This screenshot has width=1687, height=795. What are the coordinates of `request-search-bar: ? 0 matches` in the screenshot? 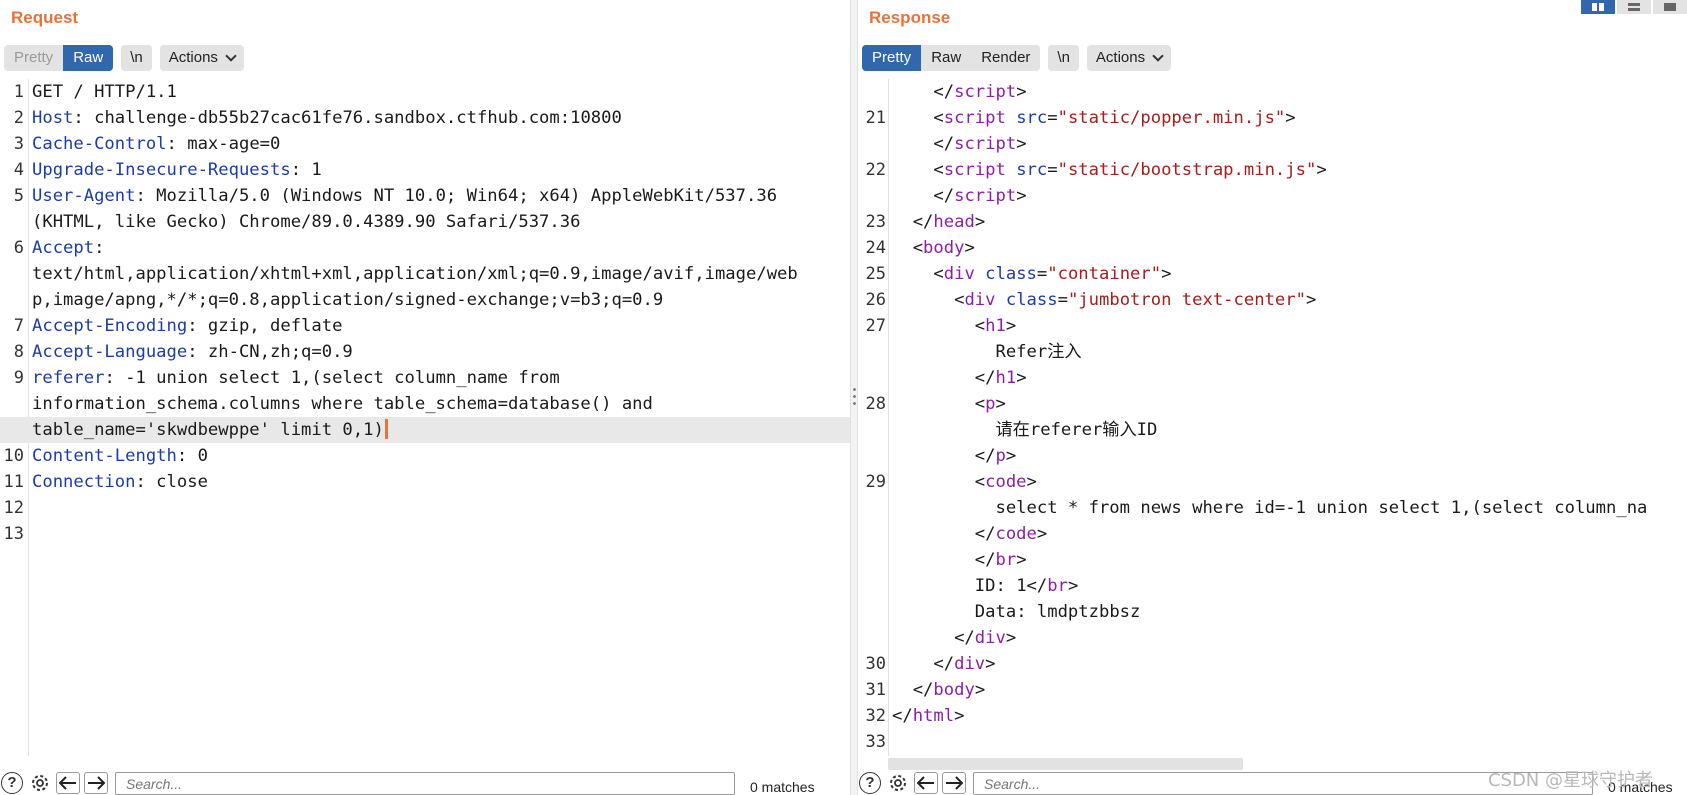 It's located at (425, 783).